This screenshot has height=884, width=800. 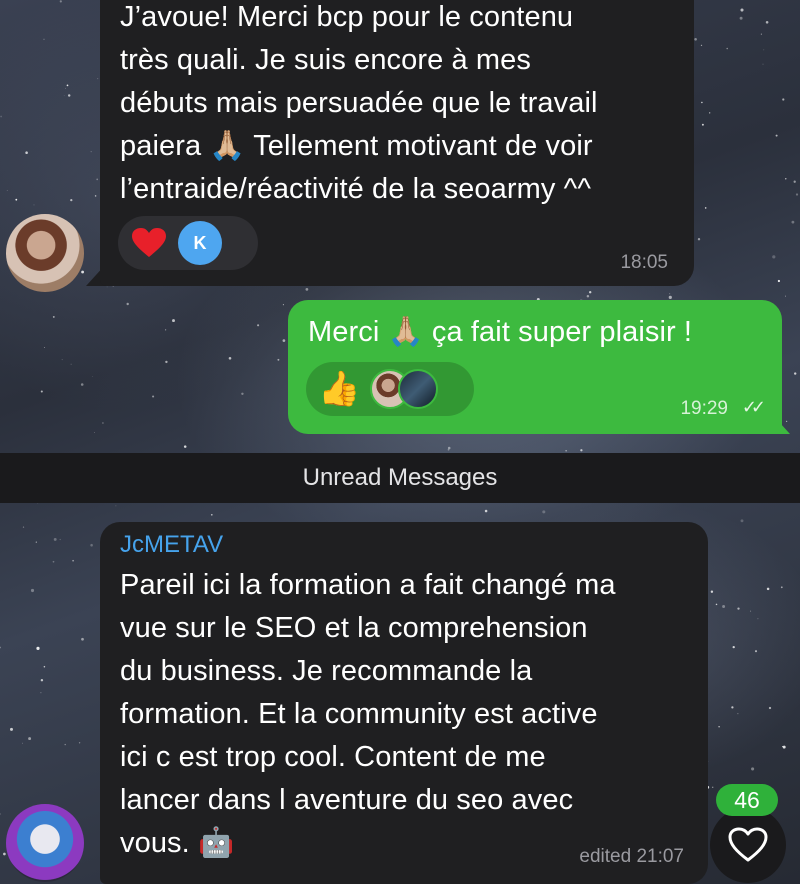 What do you see at coordinates (748, 845) in the screenshot?
I see `like-button` at bounding box center [748, 845].